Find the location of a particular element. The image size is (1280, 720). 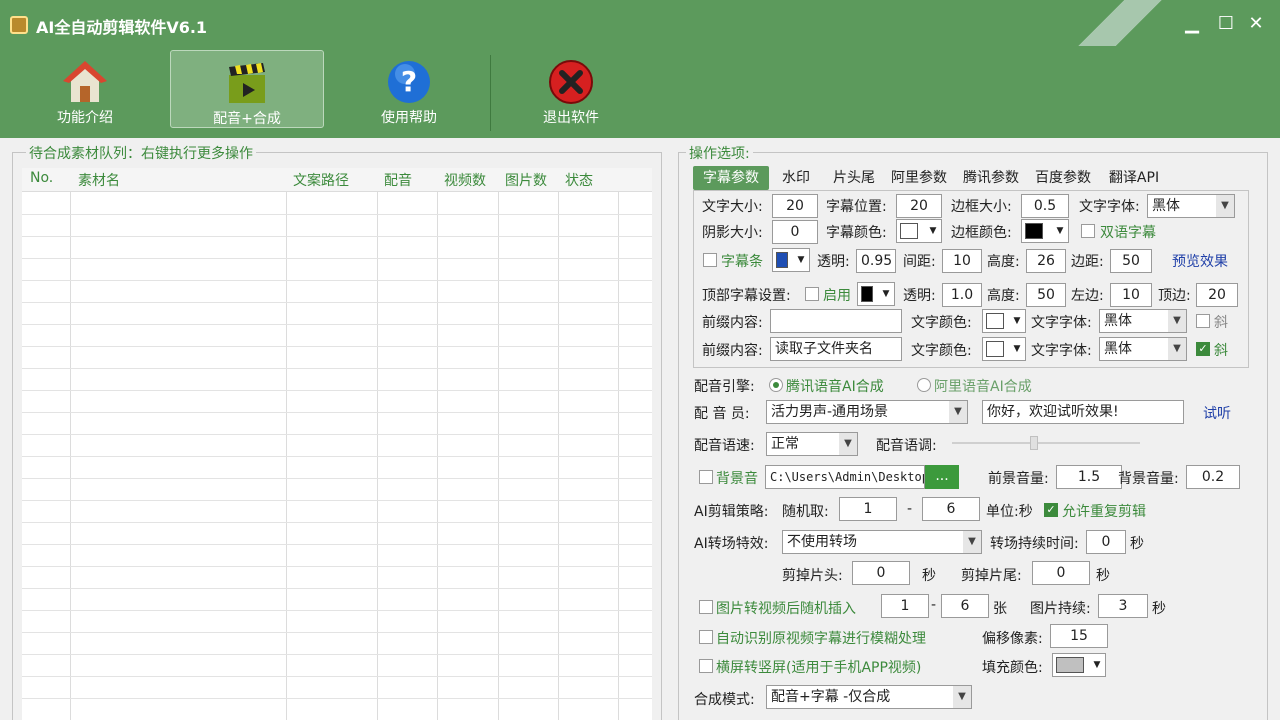

preview-link: 预览效果 is located at coordinates (1200, 261).